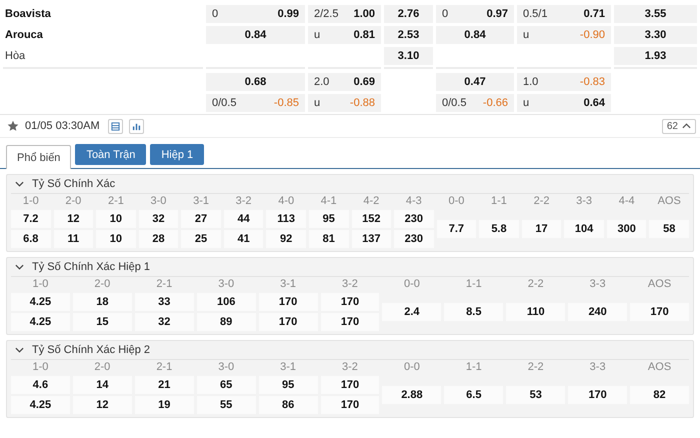  Describe the element at coordinates (536, 395) in the screenshot. I see `odds-cell: 53` at that location.